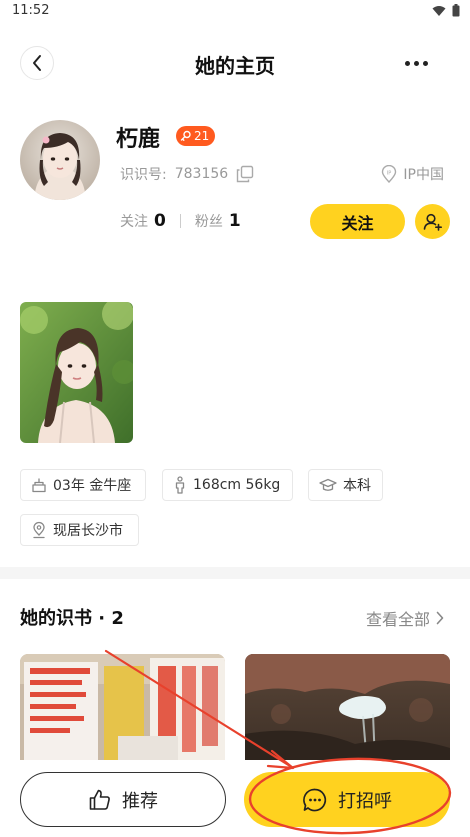  What do you see at coordinates (202, 136) in the screenshot?
I see `level-value: 21` at bounding box center [202, 136].